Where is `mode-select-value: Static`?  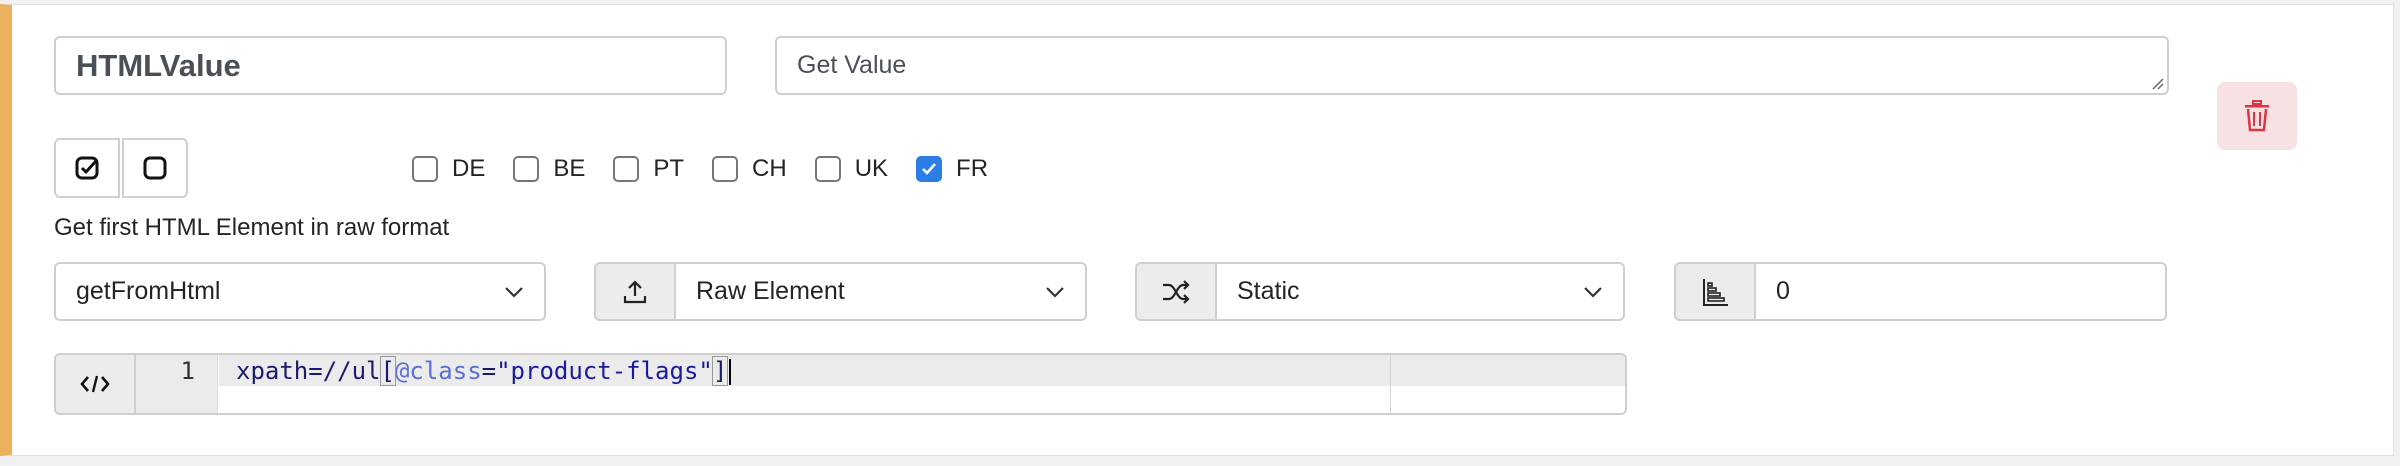
mode-select-value: Static is located at coordinates (1268, 291).